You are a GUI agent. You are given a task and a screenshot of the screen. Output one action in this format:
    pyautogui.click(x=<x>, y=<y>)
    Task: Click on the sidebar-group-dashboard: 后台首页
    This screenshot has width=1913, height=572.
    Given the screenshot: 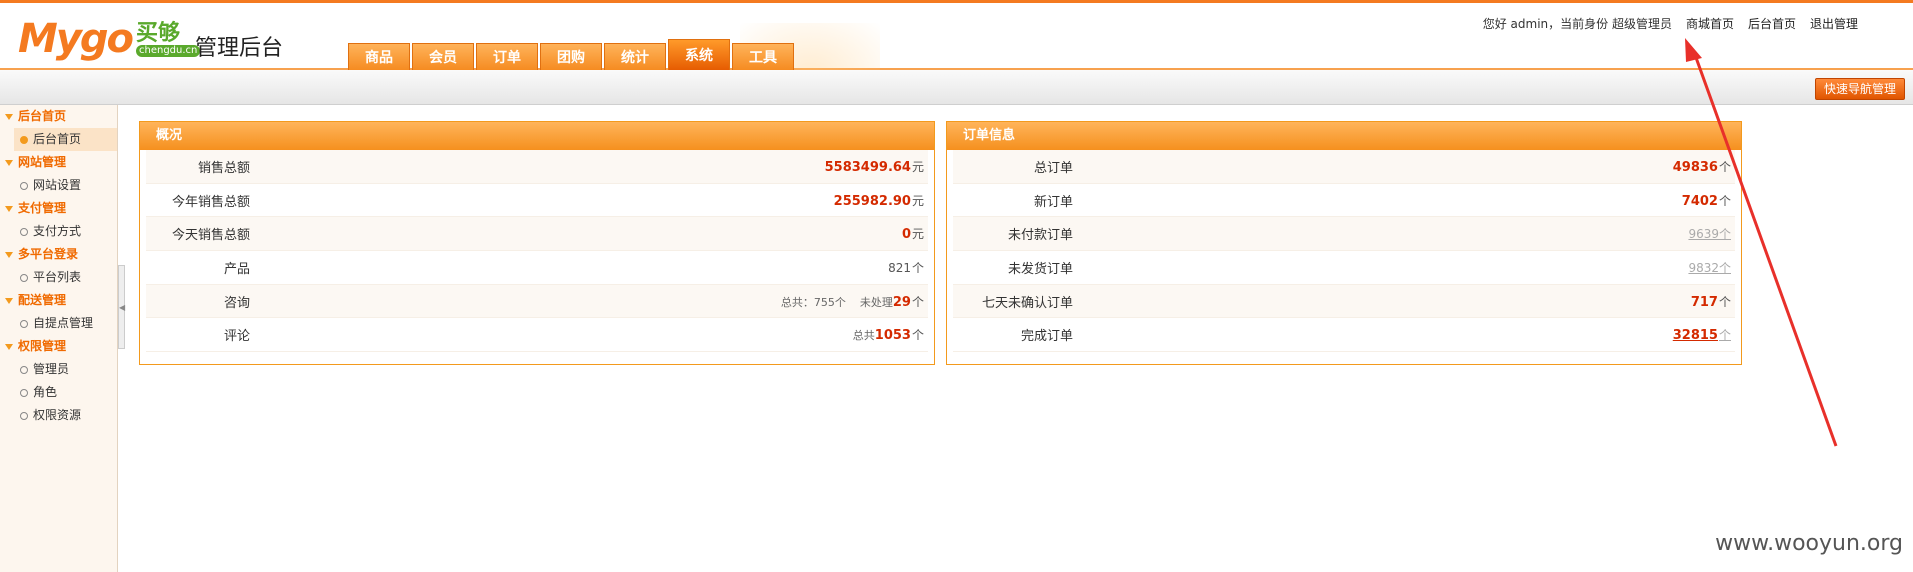 What is the action you would take?
    pyautogui.click(x=58, y=116)
    